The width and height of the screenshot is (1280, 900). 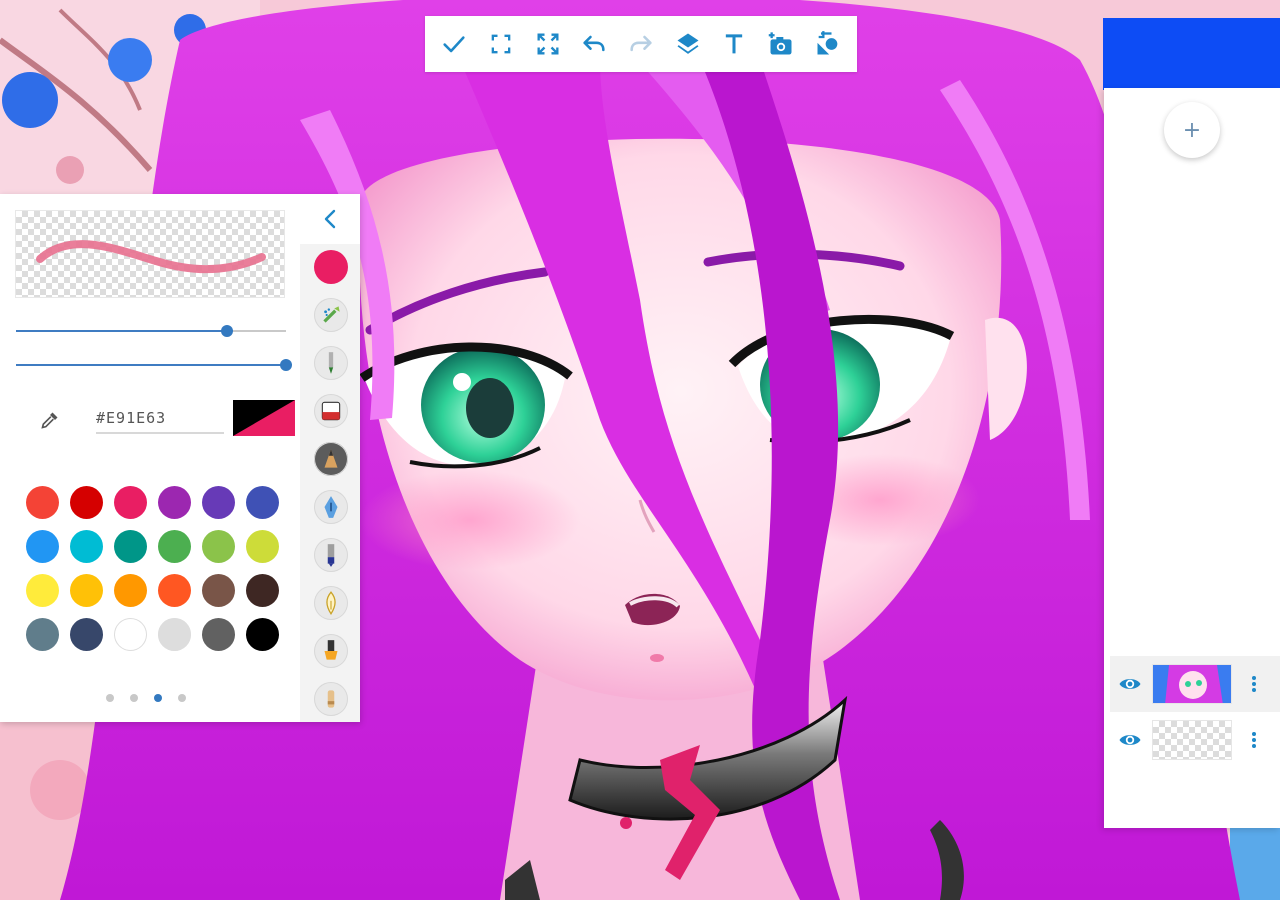 I want to click on add-photo-button, so click(x=781, y=44).